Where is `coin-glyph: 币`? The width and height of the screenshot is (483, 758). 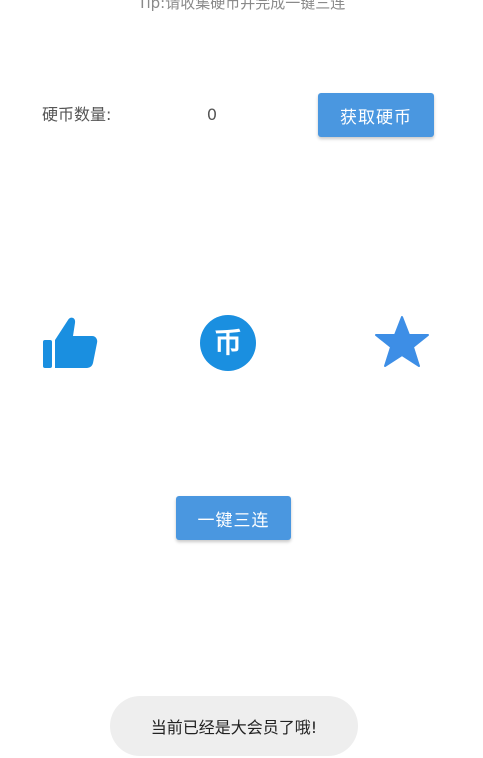
coin-glyph: 币 is located at coordinates (228, 342).